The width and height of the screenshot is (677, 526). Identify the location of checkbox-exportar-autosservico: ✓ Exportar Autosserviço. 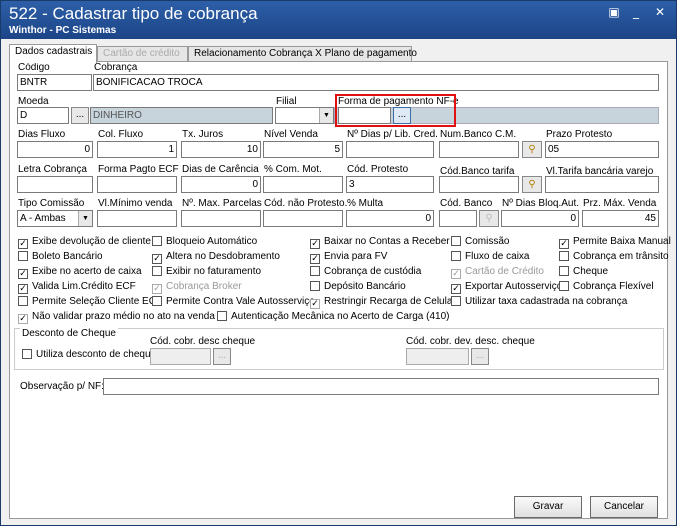
(506, 287).